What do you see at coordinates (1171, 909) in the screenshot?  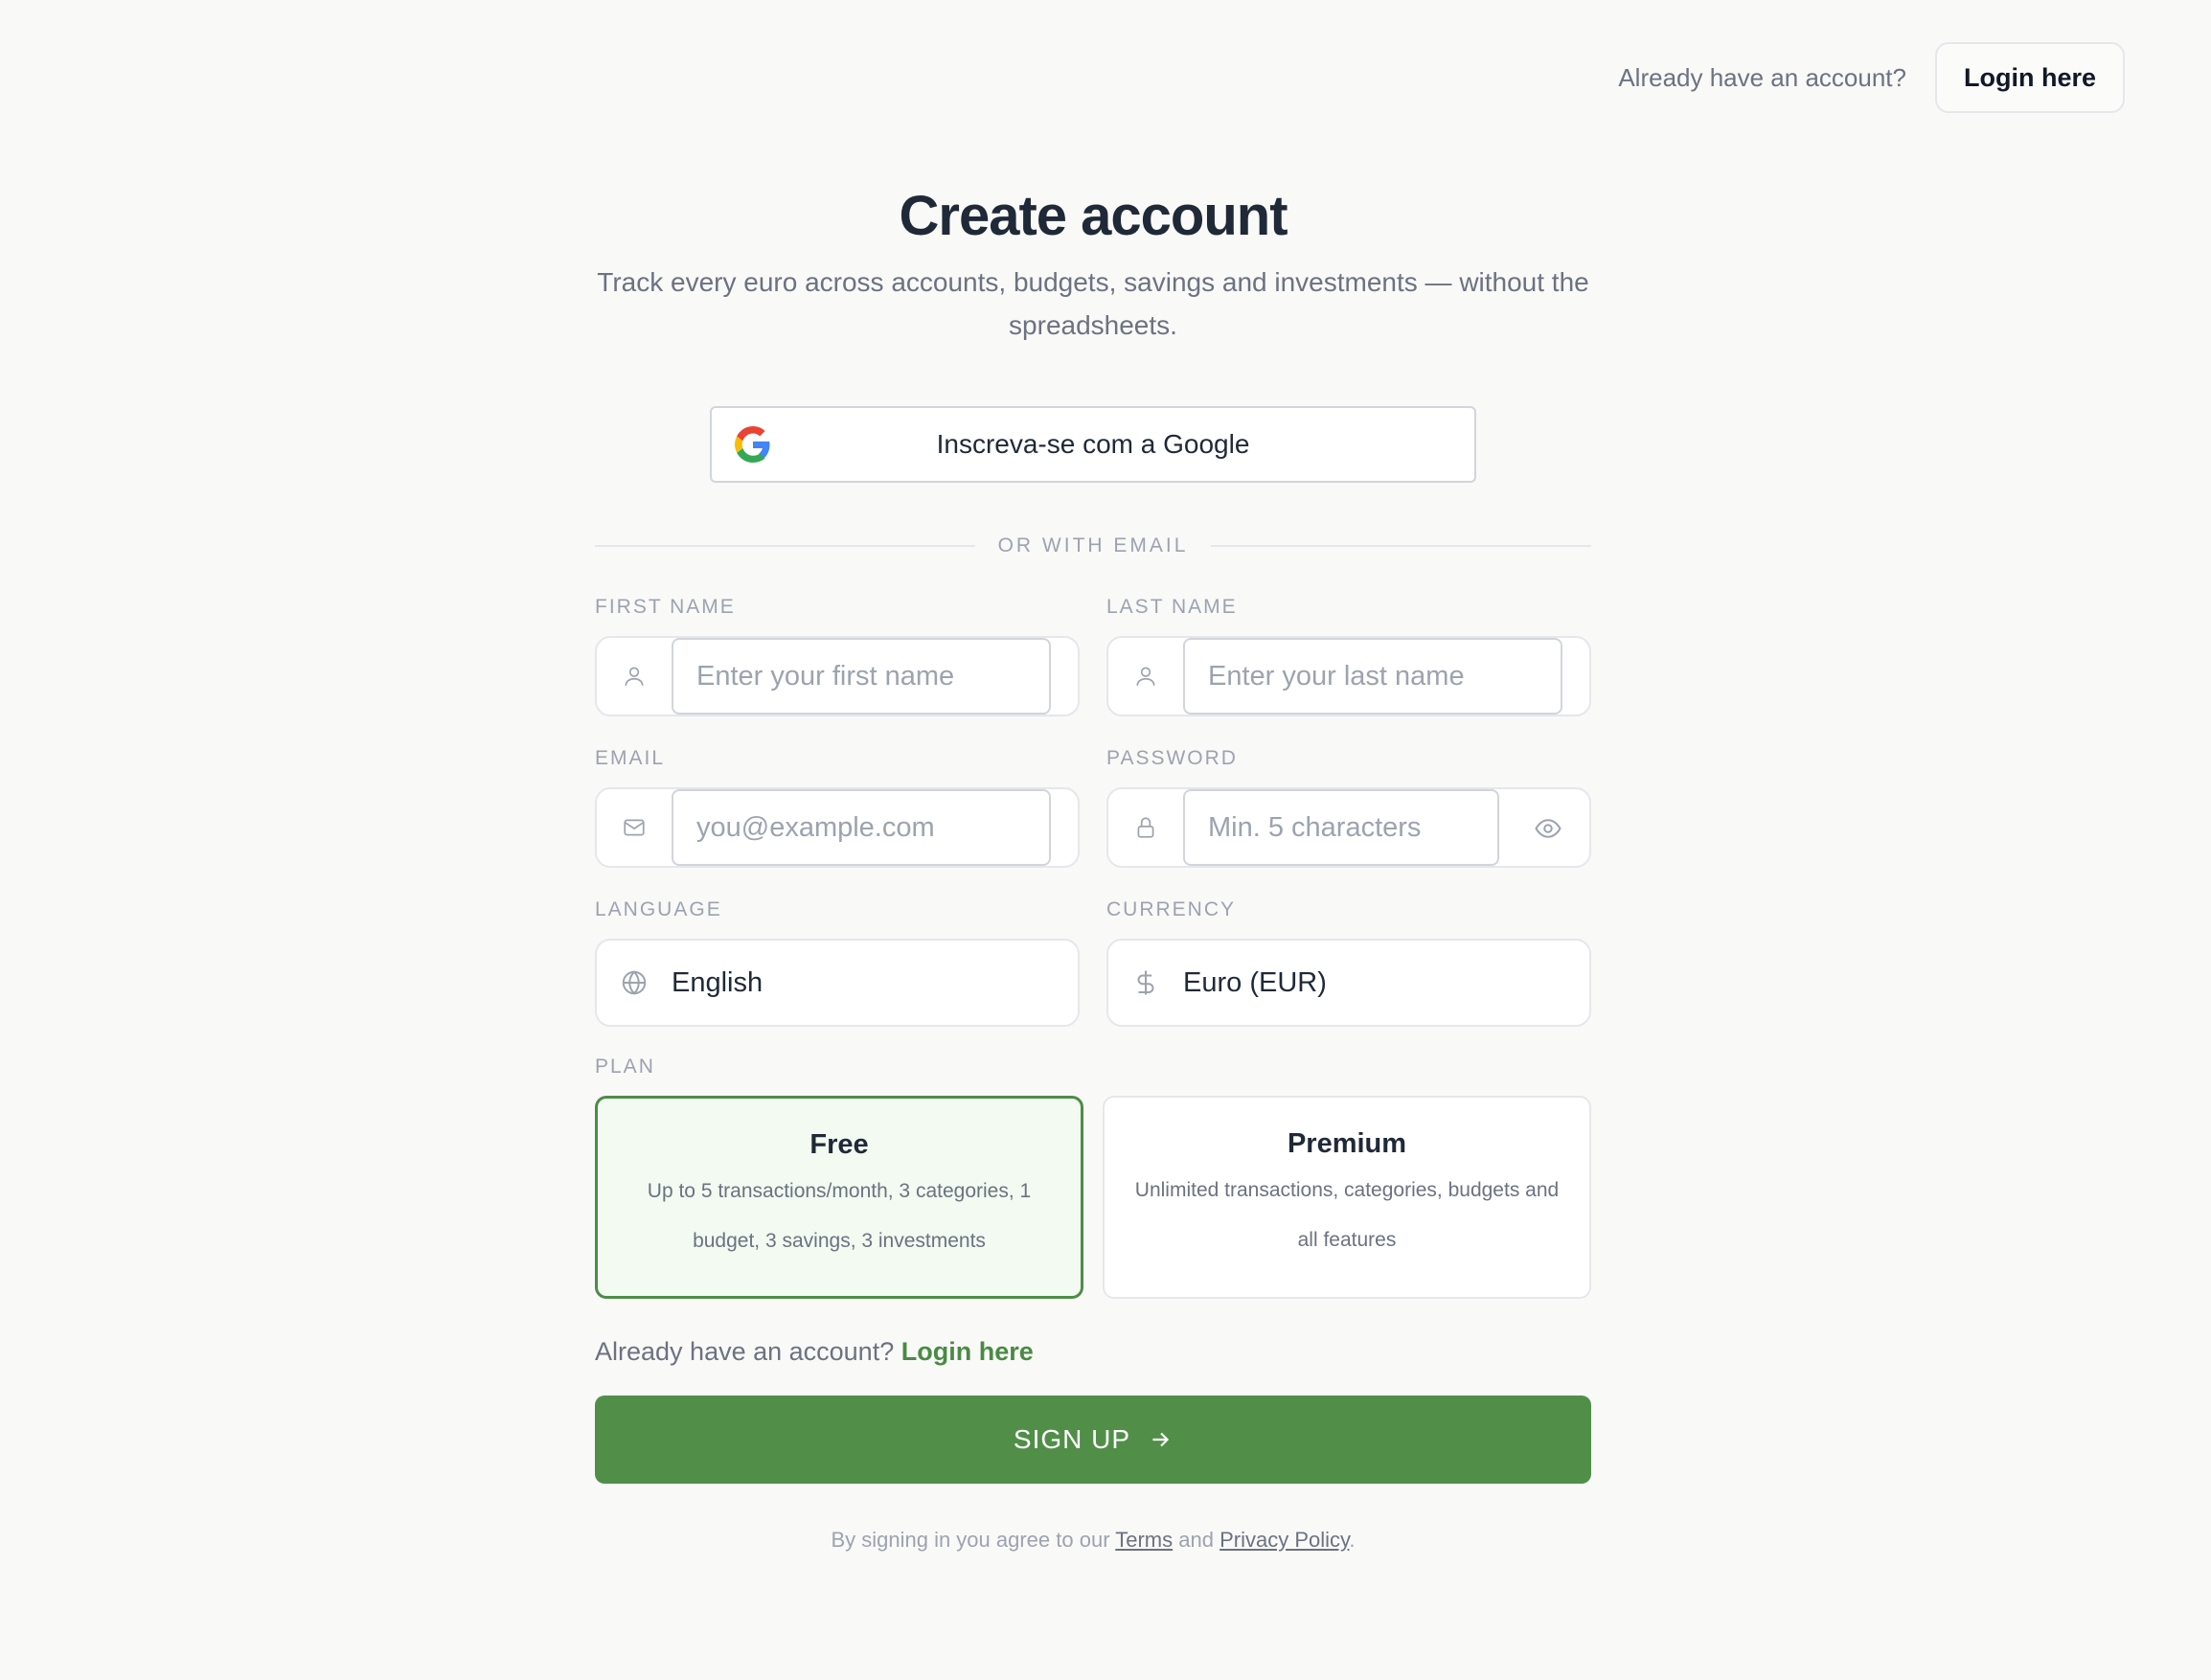 I see `currency-label: CURRENCY` at bounding box center [1171, 909].